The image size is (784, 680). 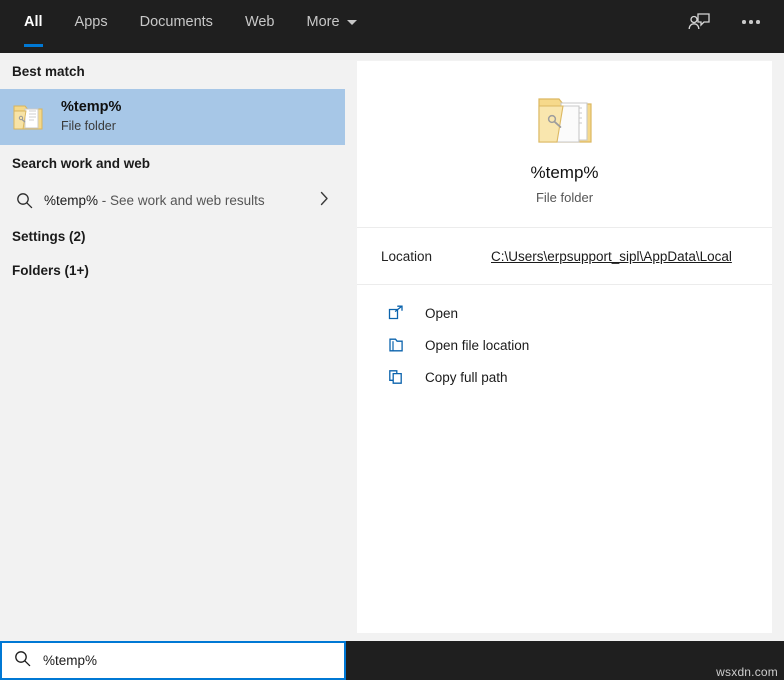 I want to click on tab-all-label: All, so click(x=33, y=22).